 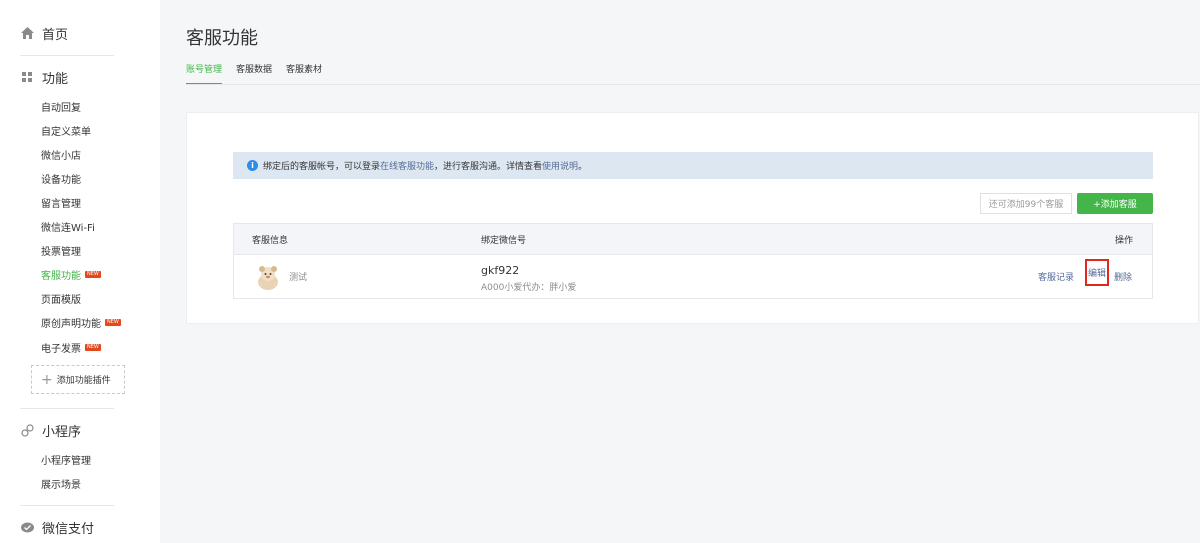 What do you see at coordinates (55, 79) in the screenshot?
I see `nav-functions-label: 功能` at bounding box center [55, 79].